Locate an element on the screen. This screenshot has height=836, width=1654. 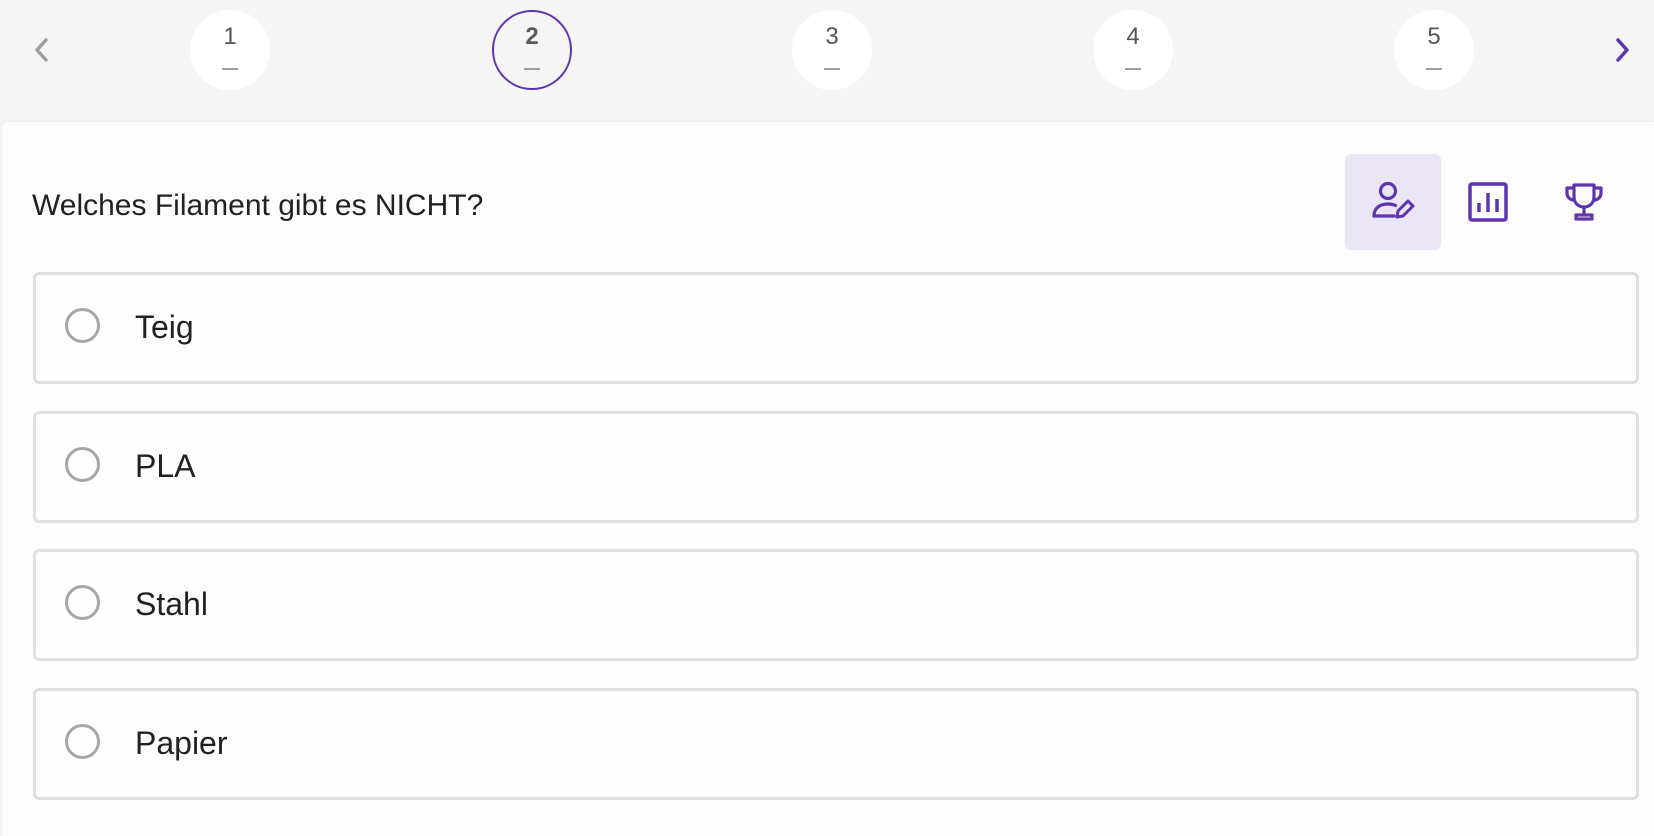
answer-label: Papier is located at coordinates (181, 743).